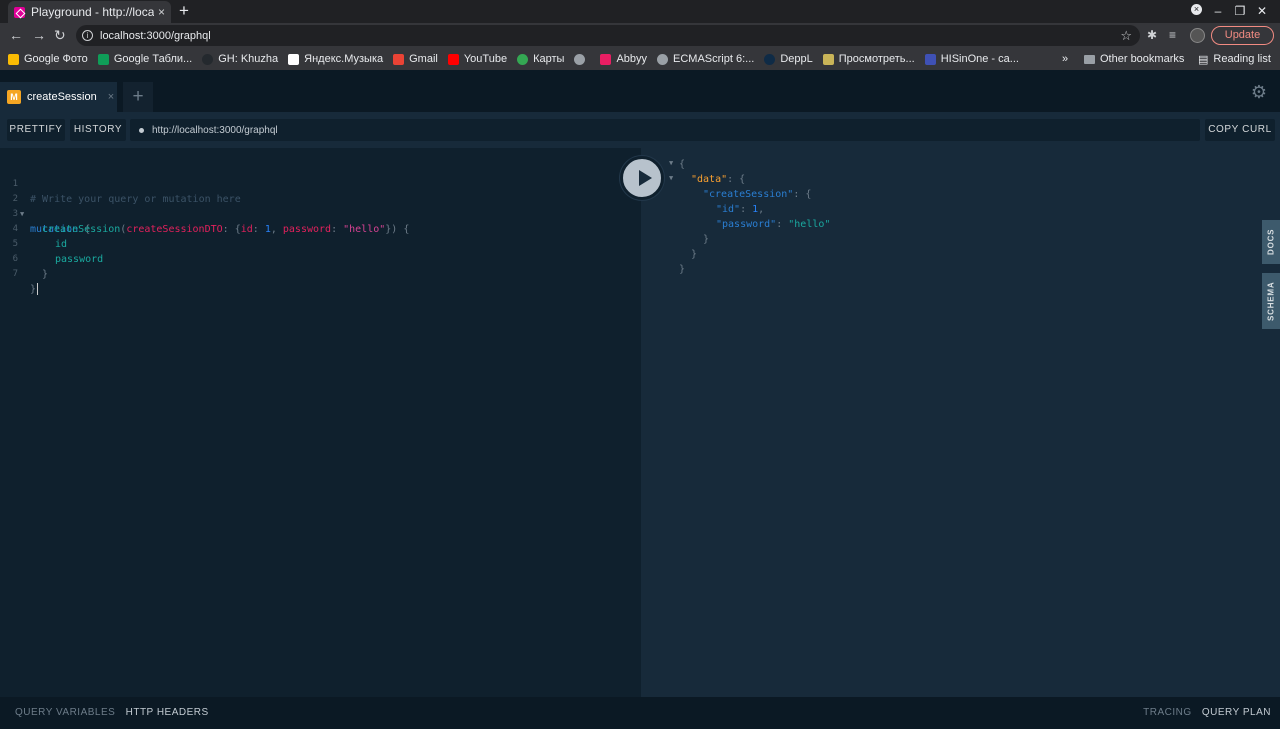  I want to click on site-info-icon: i, so click(87, 35).